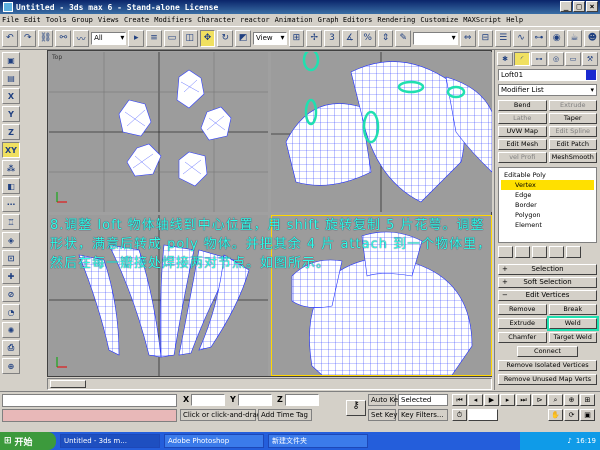 Image resolution: width=600 pixels, height=450 pixels. Describe the element at coordinates (108, 20) in the screenshot. I see `menu-views: Views` at that location.